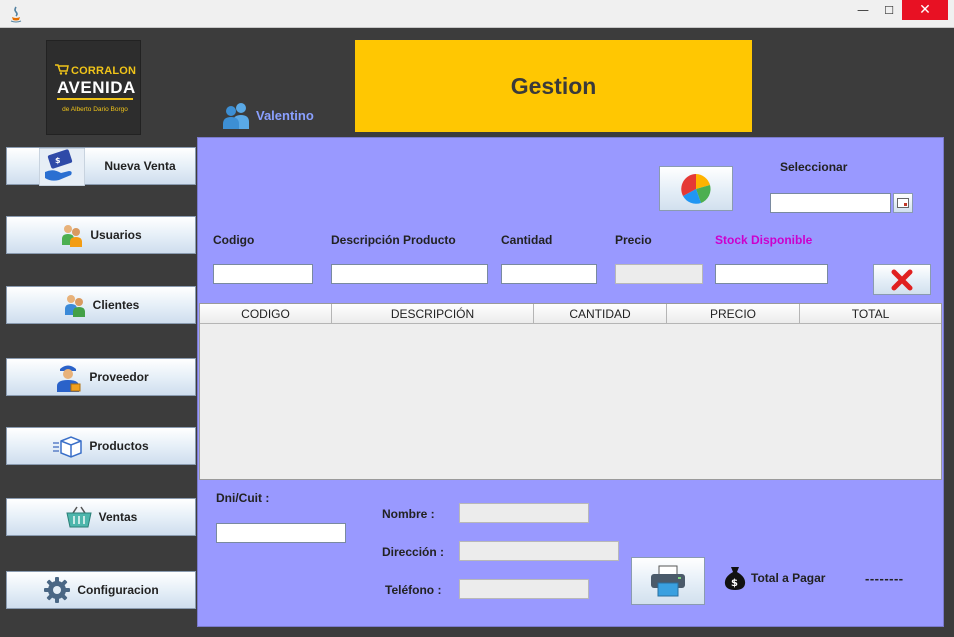  I want to click on select-date-input, so click(830, 203).